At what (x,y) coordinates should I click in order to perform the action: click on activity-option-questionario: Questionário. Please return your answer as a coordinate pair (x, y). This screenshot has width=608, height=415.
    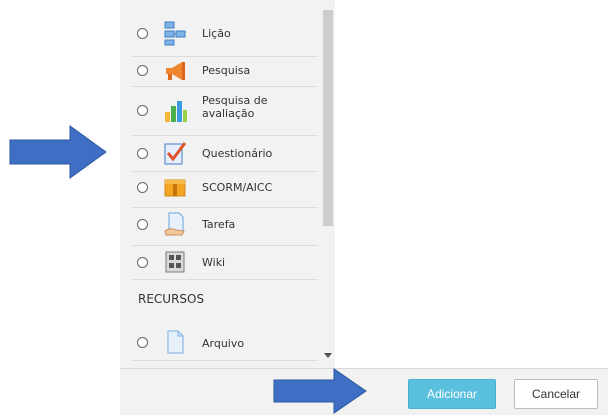
    Looking at the image, I should click on (220, 153).